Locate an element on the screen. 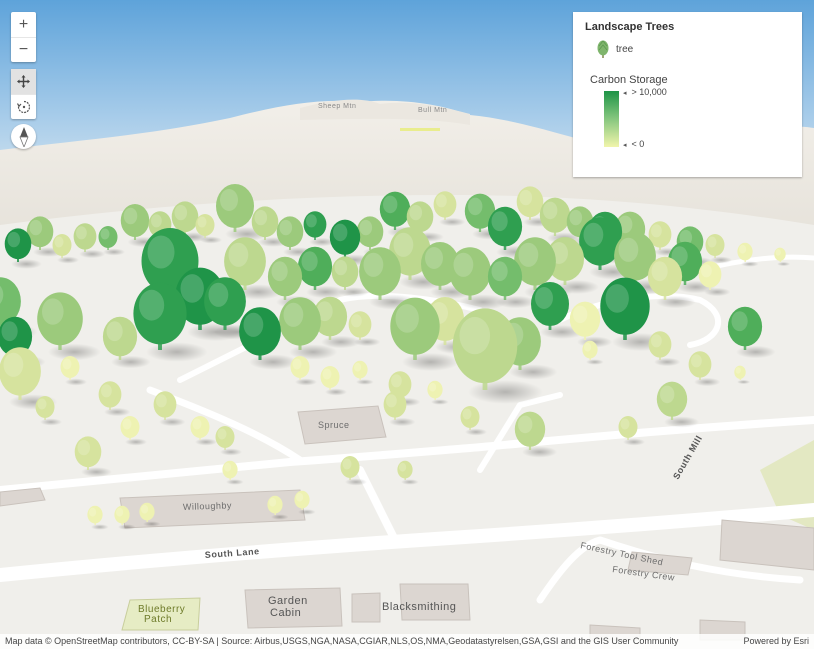  powered-by-link: Powered by Esri is located at coordinates (776, 641).